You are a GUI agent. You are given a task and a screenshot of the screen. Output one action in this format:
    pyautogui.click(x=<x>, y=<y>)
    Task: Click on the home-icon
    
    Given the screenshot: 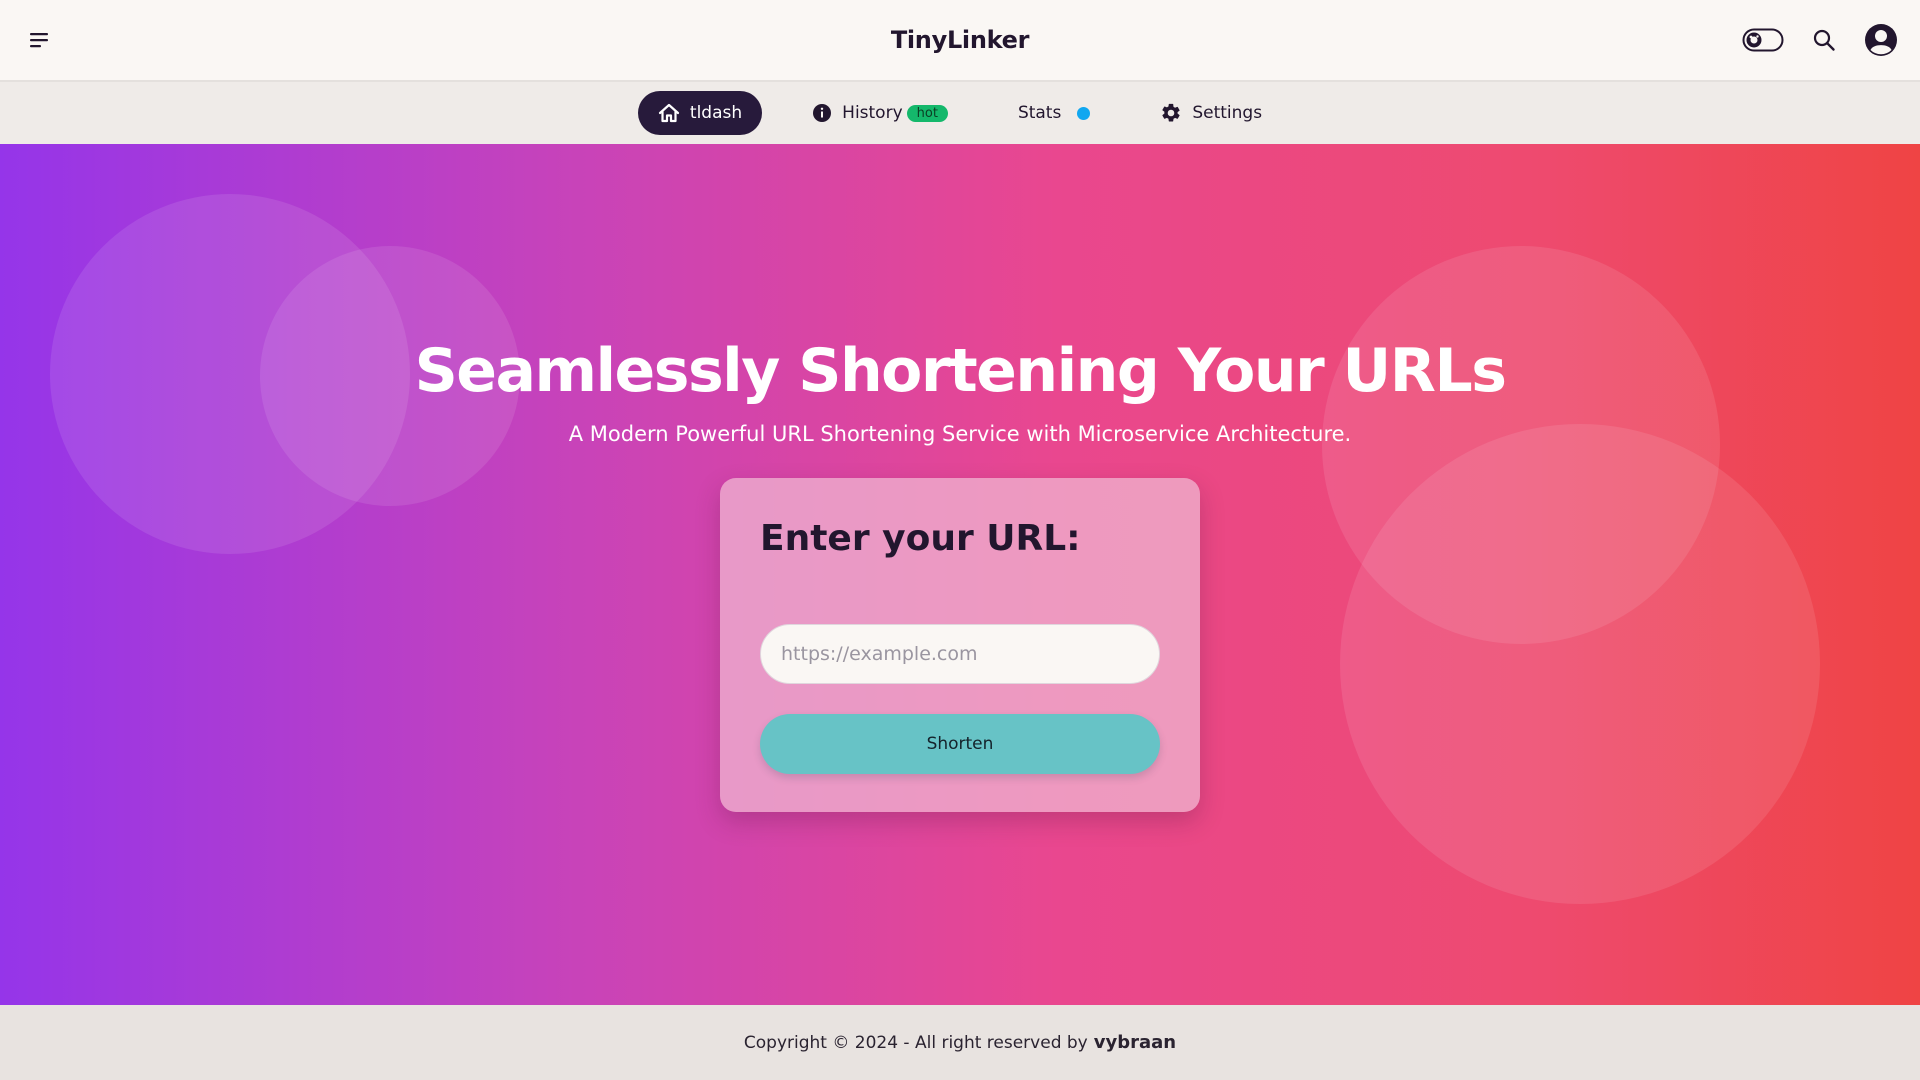 What is the action you would take?
    pyautogui.click(x=669, y=113)
    